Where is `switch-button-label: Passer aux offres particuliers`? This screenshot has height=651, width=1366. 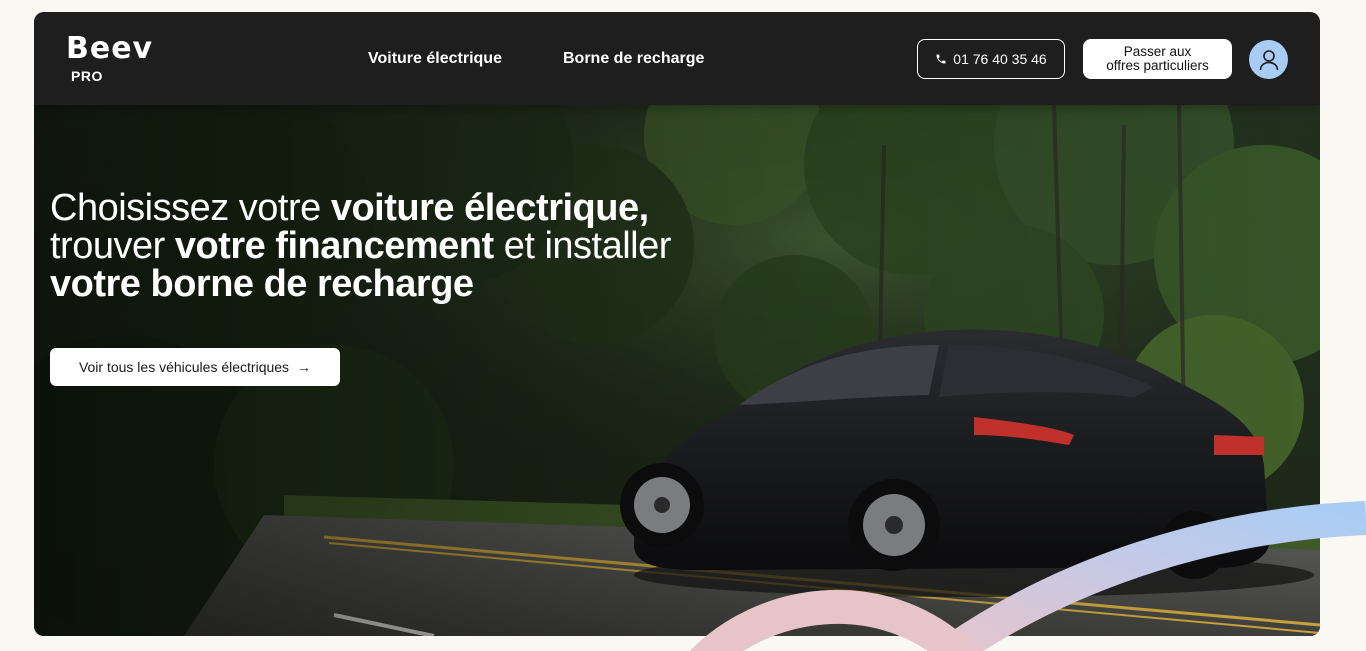
switch-button-label: Passer aux offres particuliers is located at coordinates (1157, 59).